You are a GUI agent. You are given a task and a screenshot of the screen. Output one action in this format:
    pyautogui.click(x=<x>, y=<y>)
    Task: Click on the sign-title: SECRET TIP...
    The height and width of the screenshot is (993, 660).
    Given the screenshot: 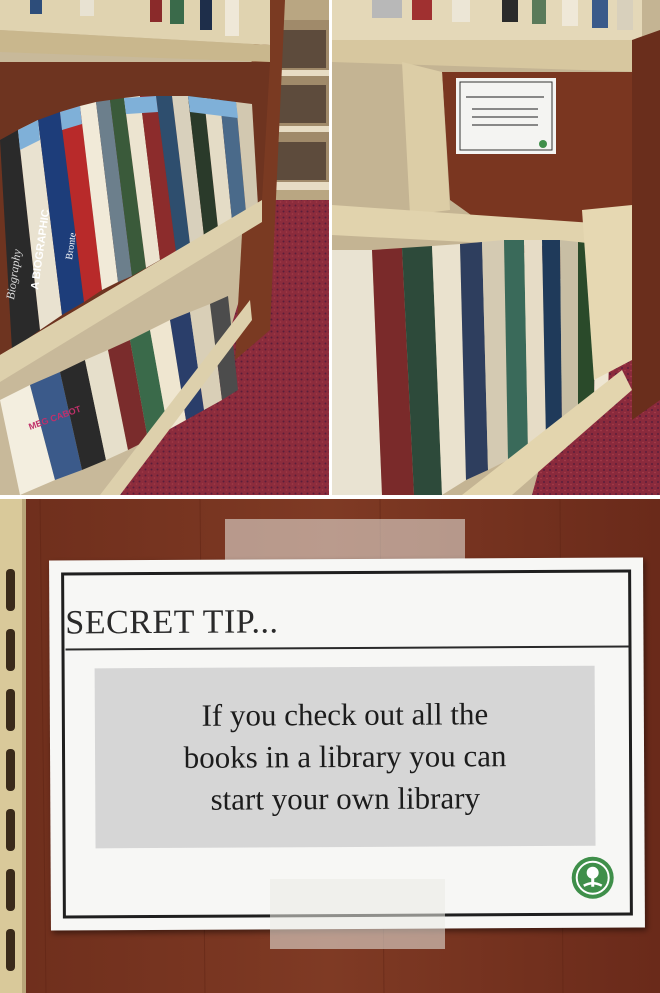 What is the action you would take?
    pyautogui.click(x=172, y=622)
    